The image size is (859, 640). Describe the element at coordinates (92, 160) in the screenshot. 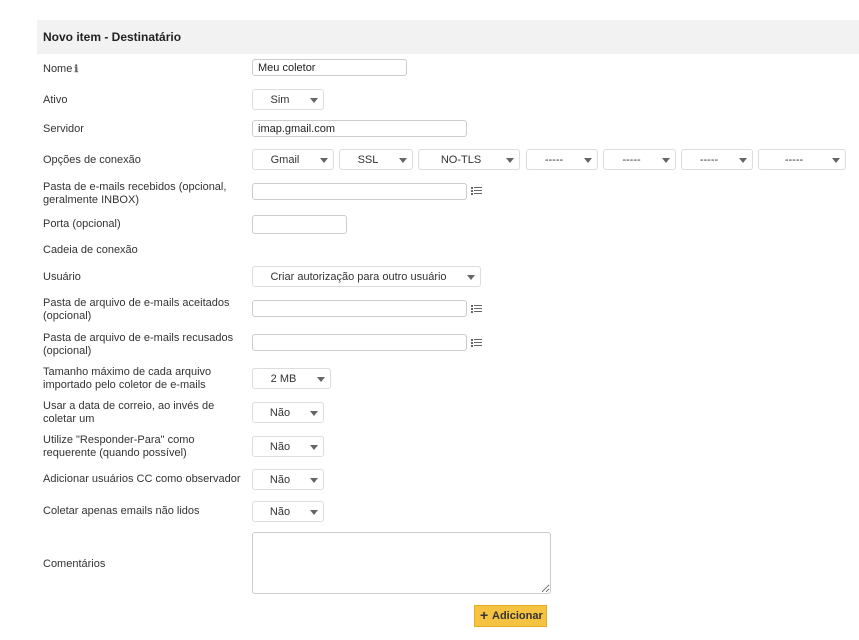

I see `opcoes-label: Opções de conexão` at that location.